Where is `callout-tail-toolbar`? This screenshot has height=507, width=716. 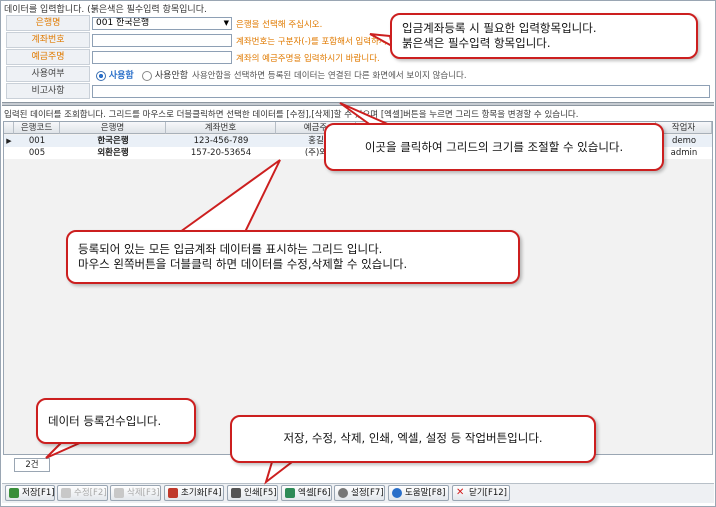 callout-tail-toolbar is located at coordinates (279, 473).